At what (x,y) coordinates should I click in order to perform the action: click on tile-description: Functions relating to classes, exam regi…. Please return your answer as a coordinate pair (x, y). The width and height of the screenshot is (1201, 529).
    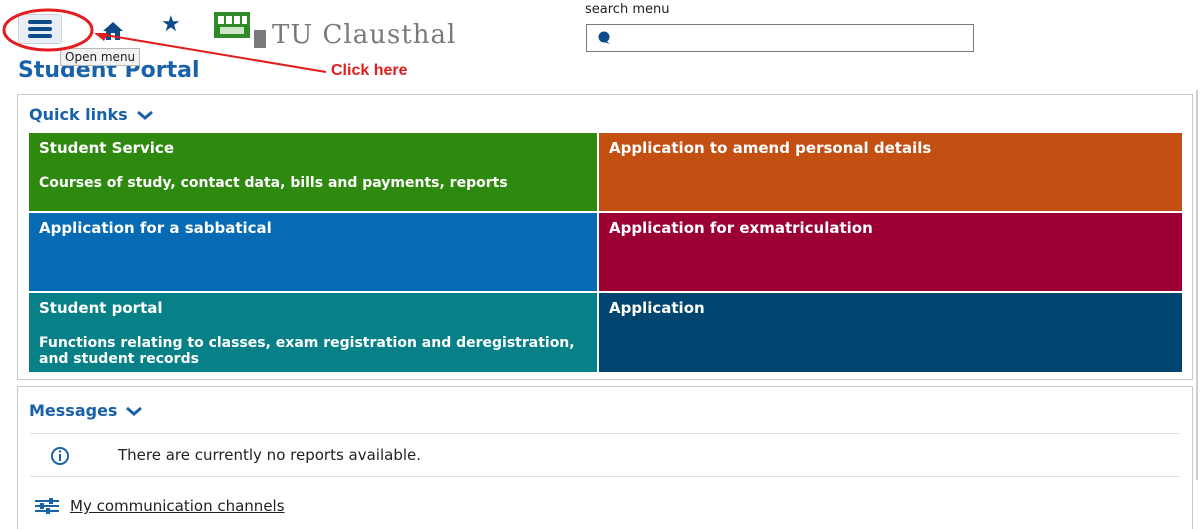
    Looking at the image, I should click on (307, 351).